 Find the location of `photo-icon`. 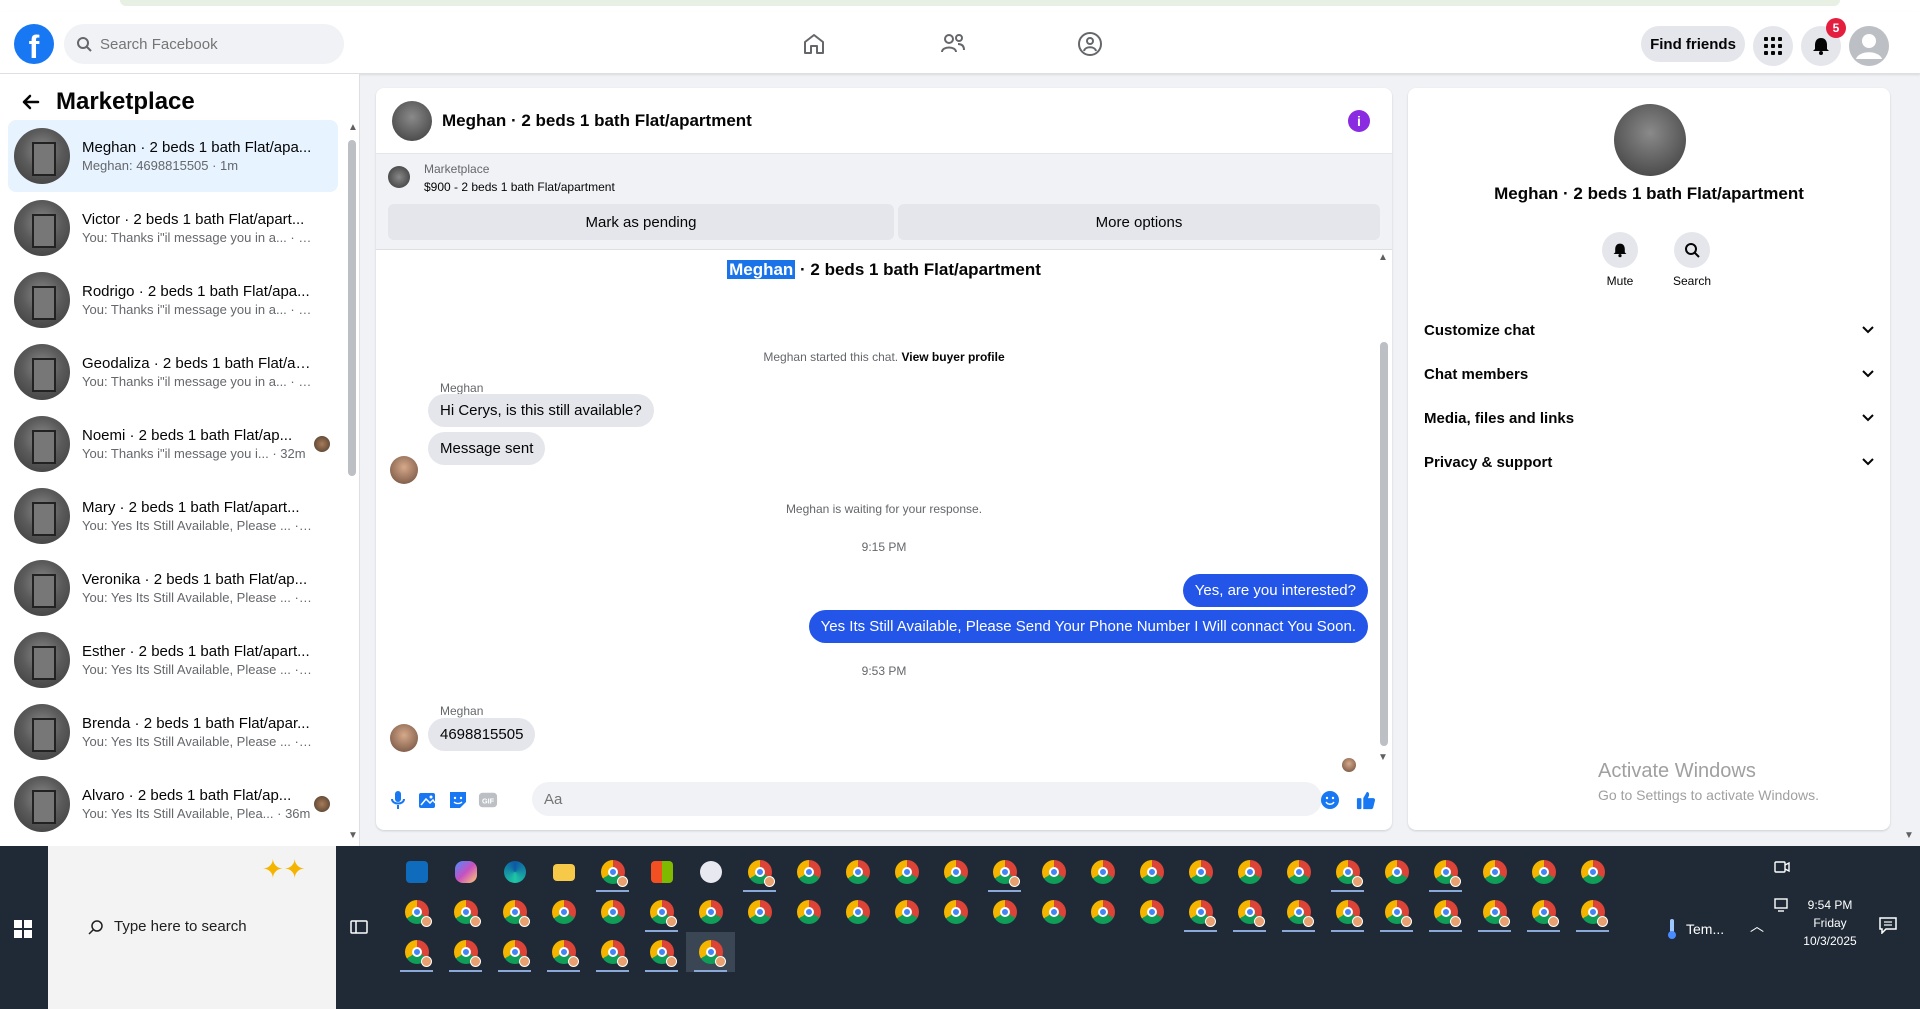

photo-icon is located at coordinates (428, 800).